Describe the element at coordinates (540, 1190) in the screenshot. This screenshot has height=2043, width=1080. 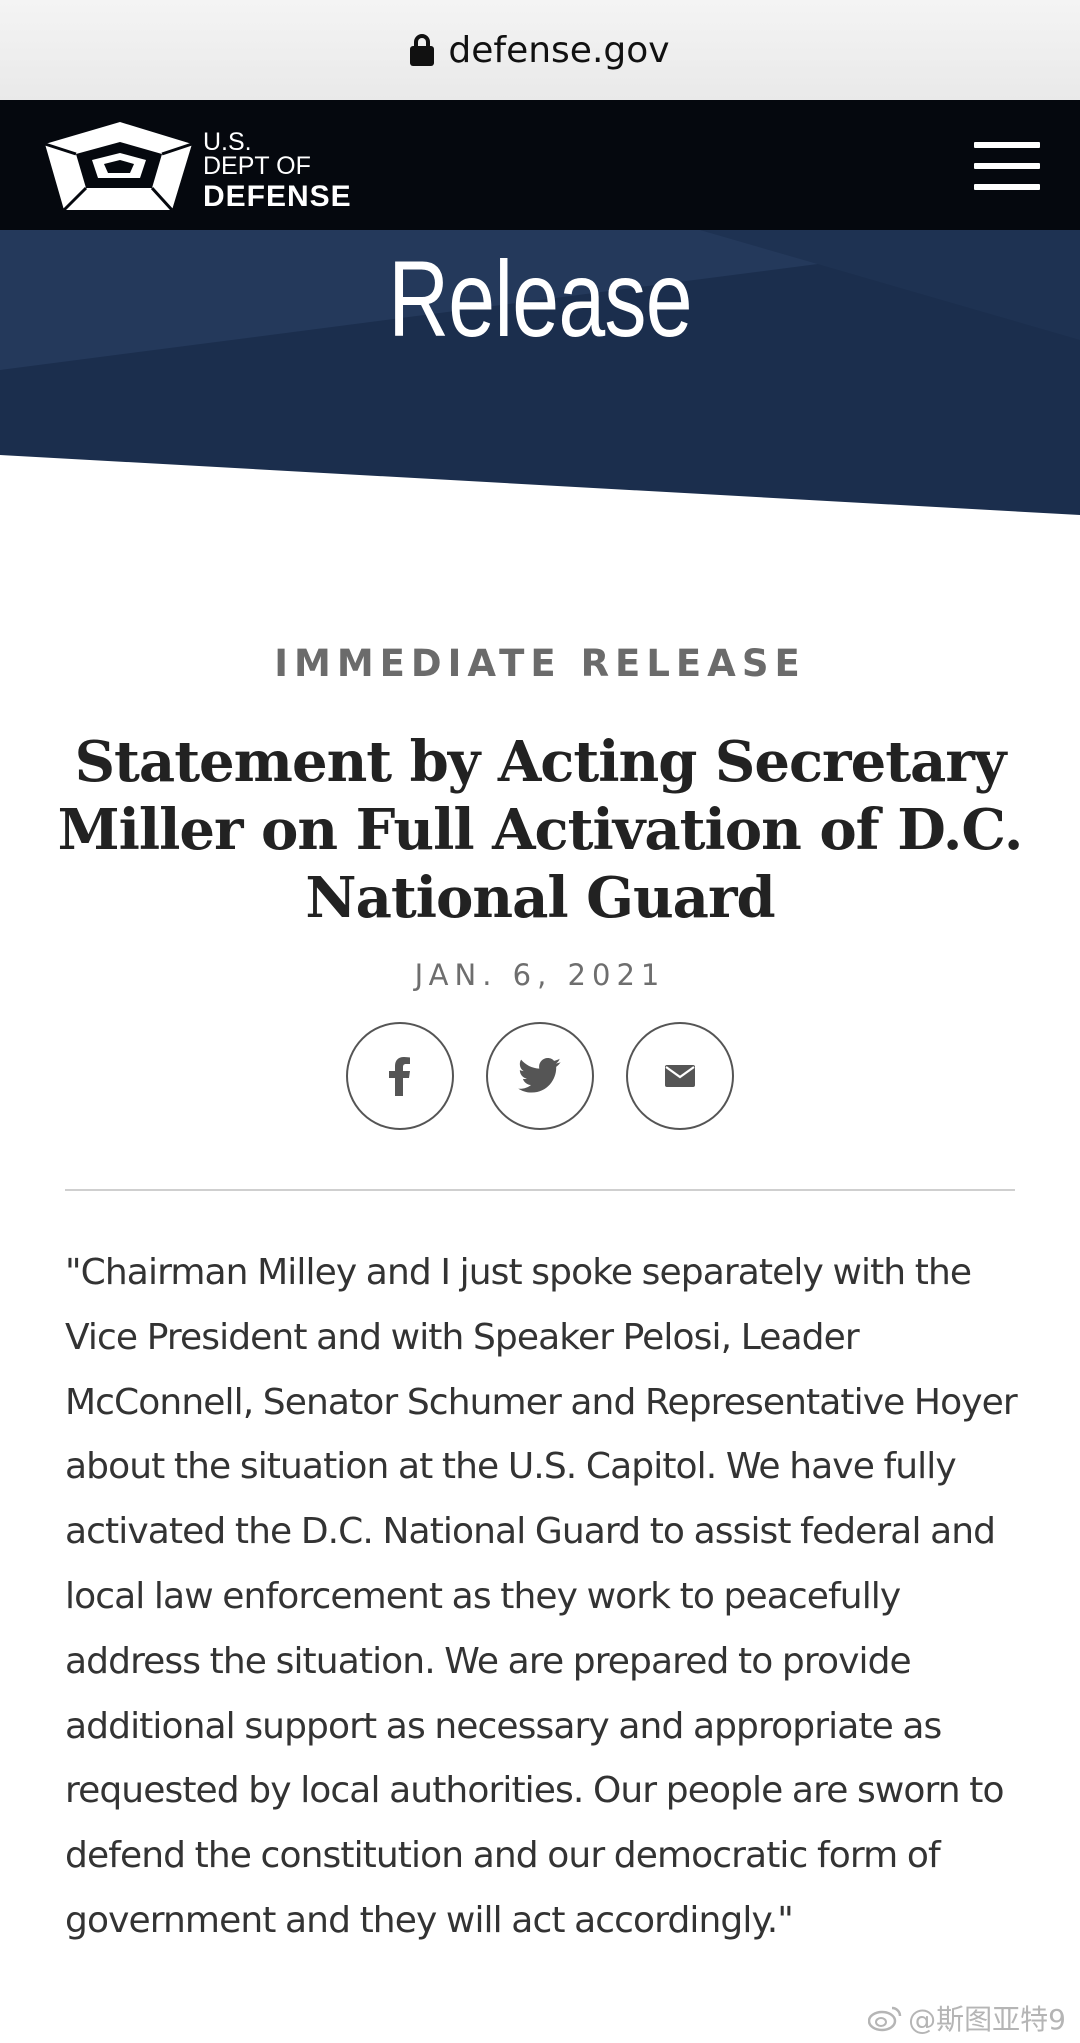
I see `content-divider` at that location.